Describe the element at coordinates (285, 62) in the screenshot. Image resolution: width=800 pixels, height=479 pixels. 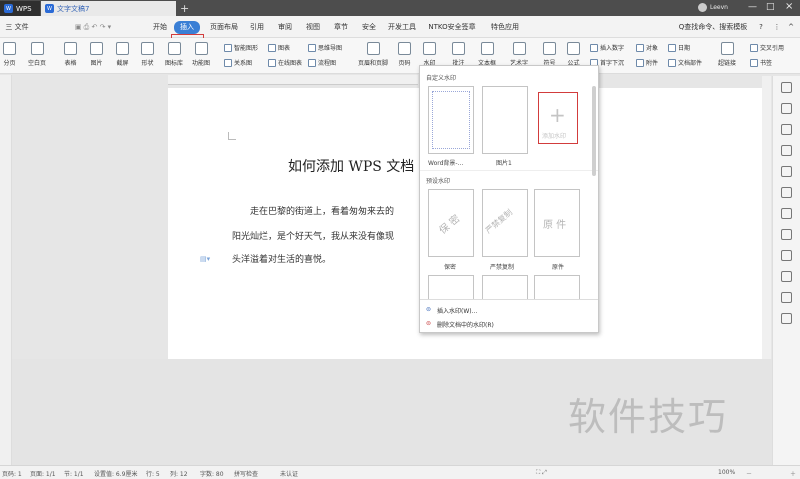
I see `online-chart-button: 在线图表` at that location.